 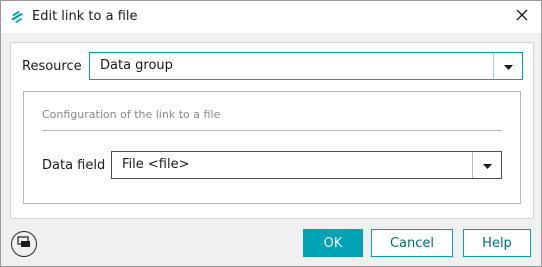 I want to click on resource-select-value: Data group, so click(x=136, y=65).